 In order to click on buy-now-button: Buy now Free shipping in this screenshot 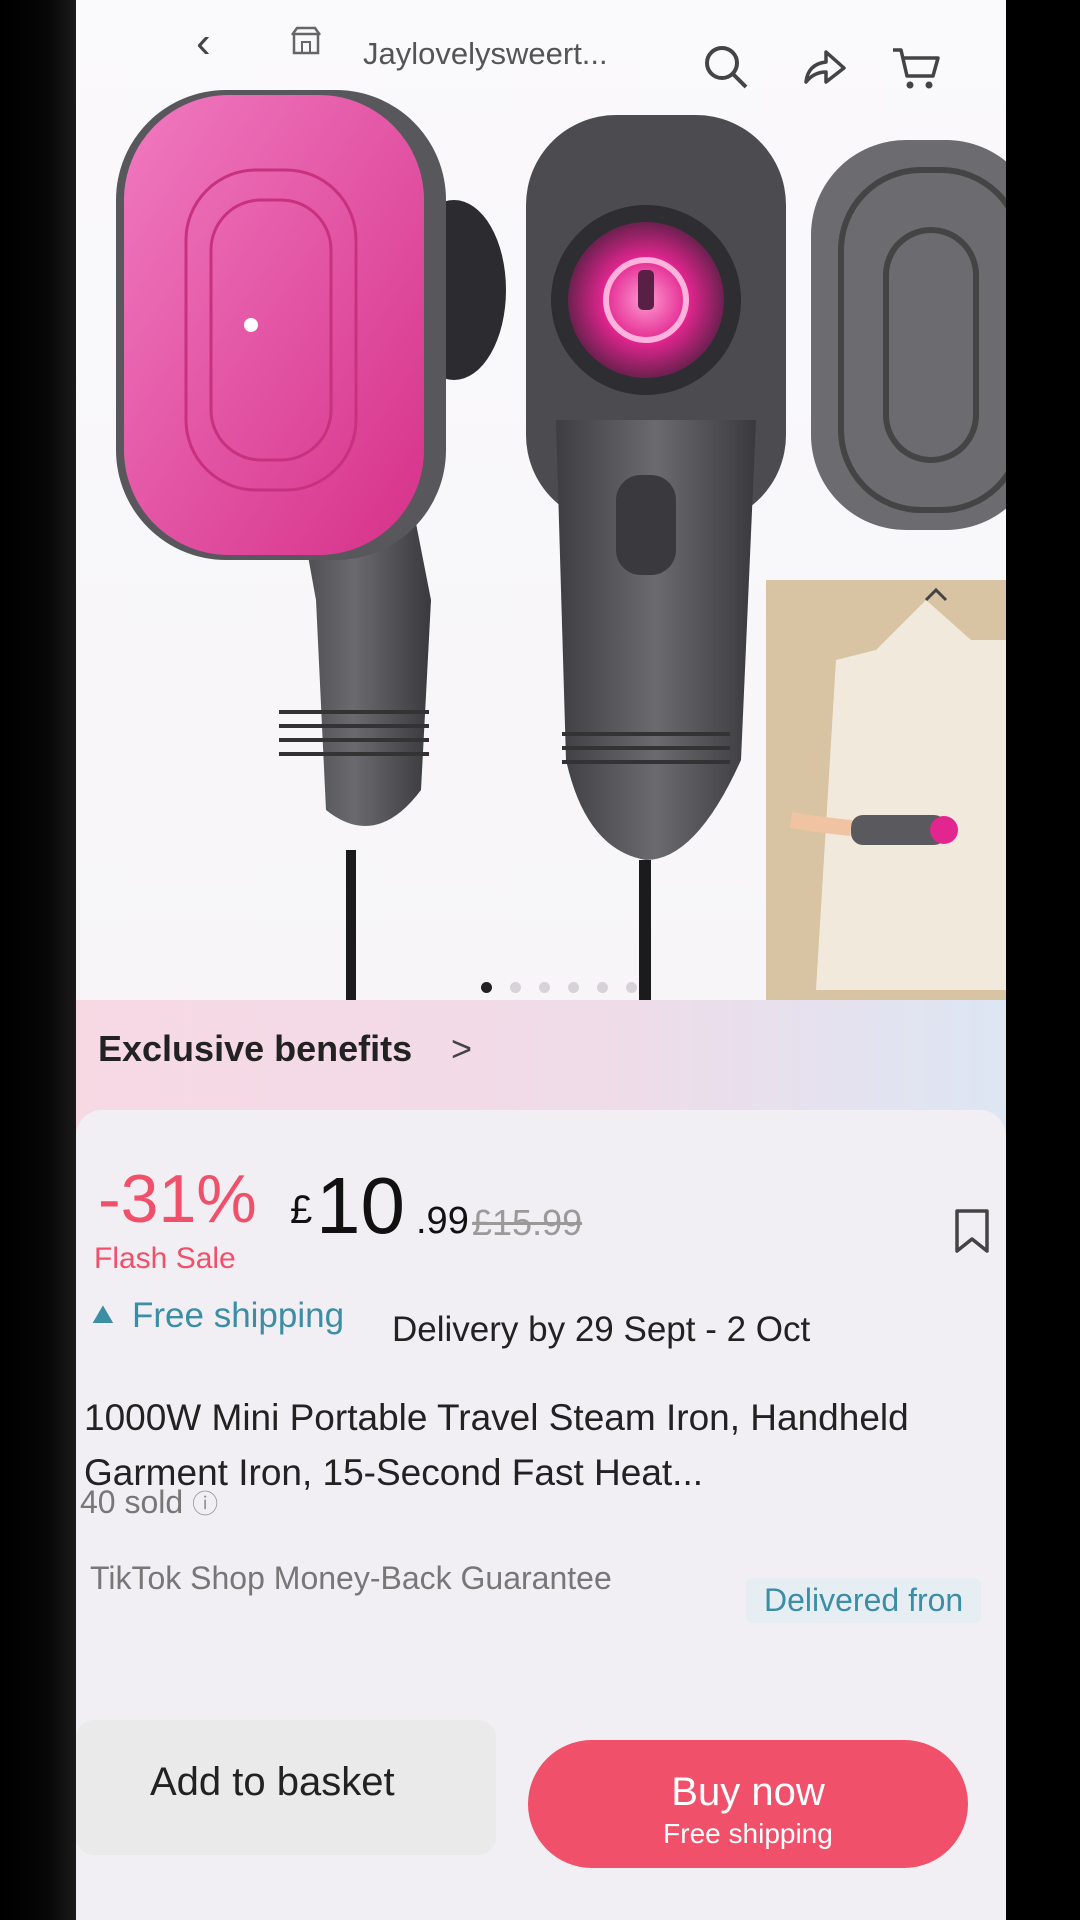, I will do `click(748, 1804)`.